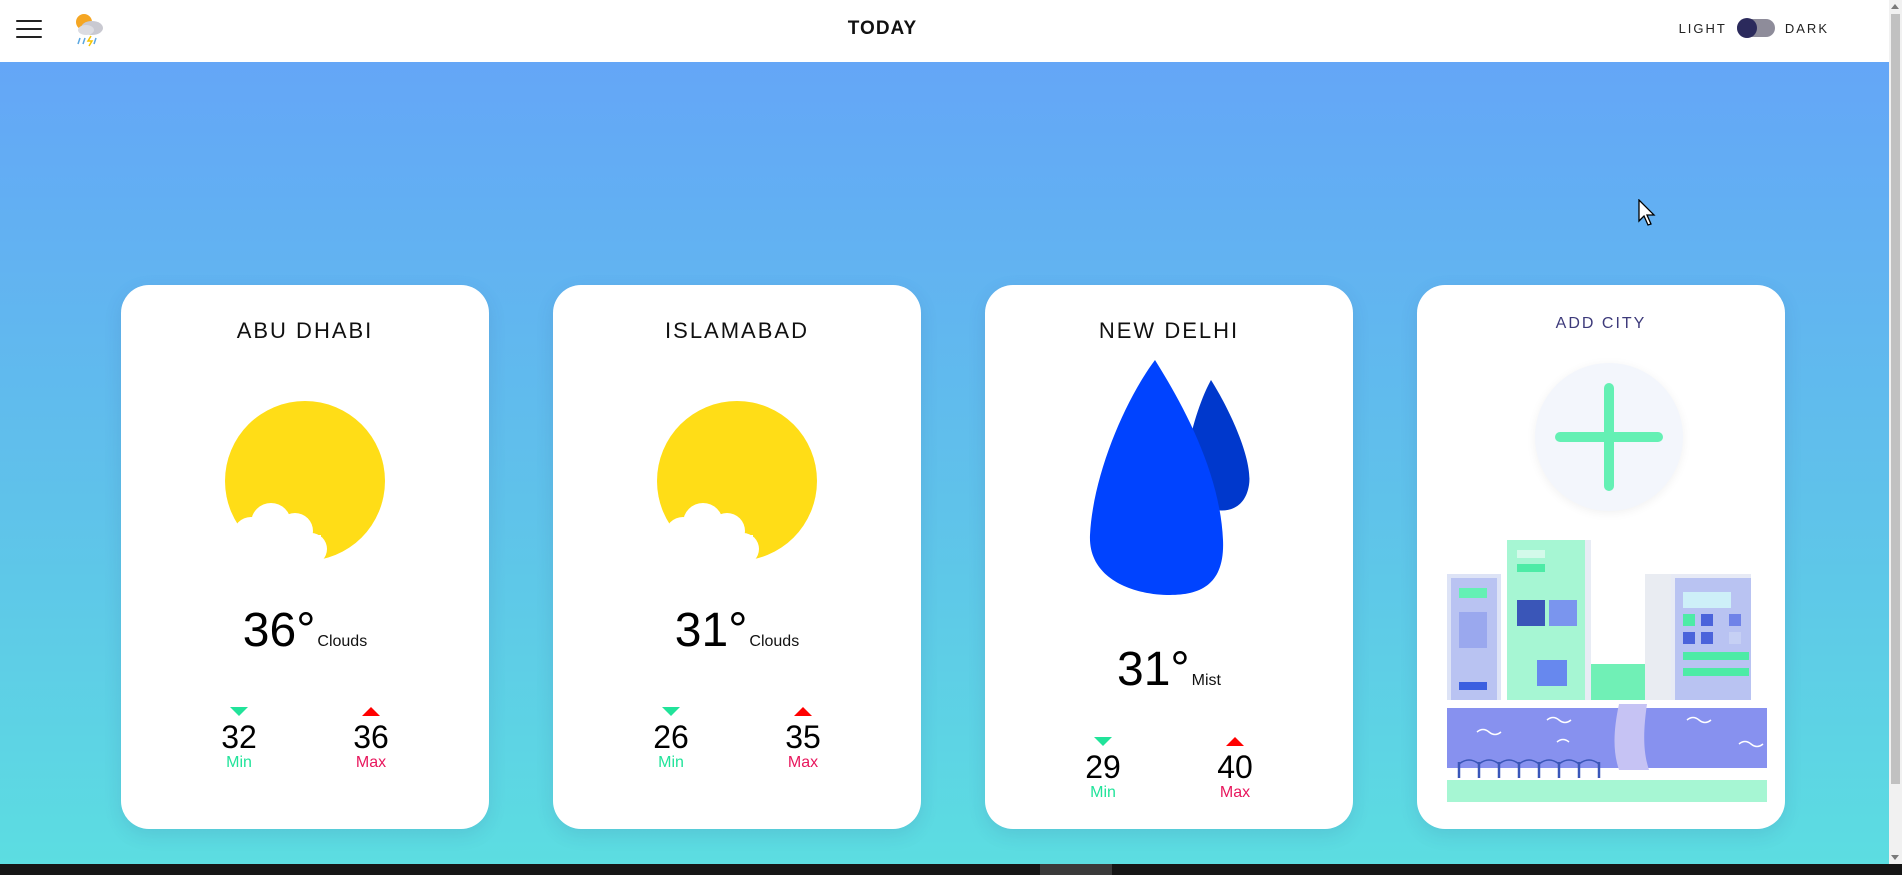 The width and height of the screenshot is (1902, 875). Describe the element at coordinates (1076, 869) in the screenshot. I see `taskbar-item` at that location.